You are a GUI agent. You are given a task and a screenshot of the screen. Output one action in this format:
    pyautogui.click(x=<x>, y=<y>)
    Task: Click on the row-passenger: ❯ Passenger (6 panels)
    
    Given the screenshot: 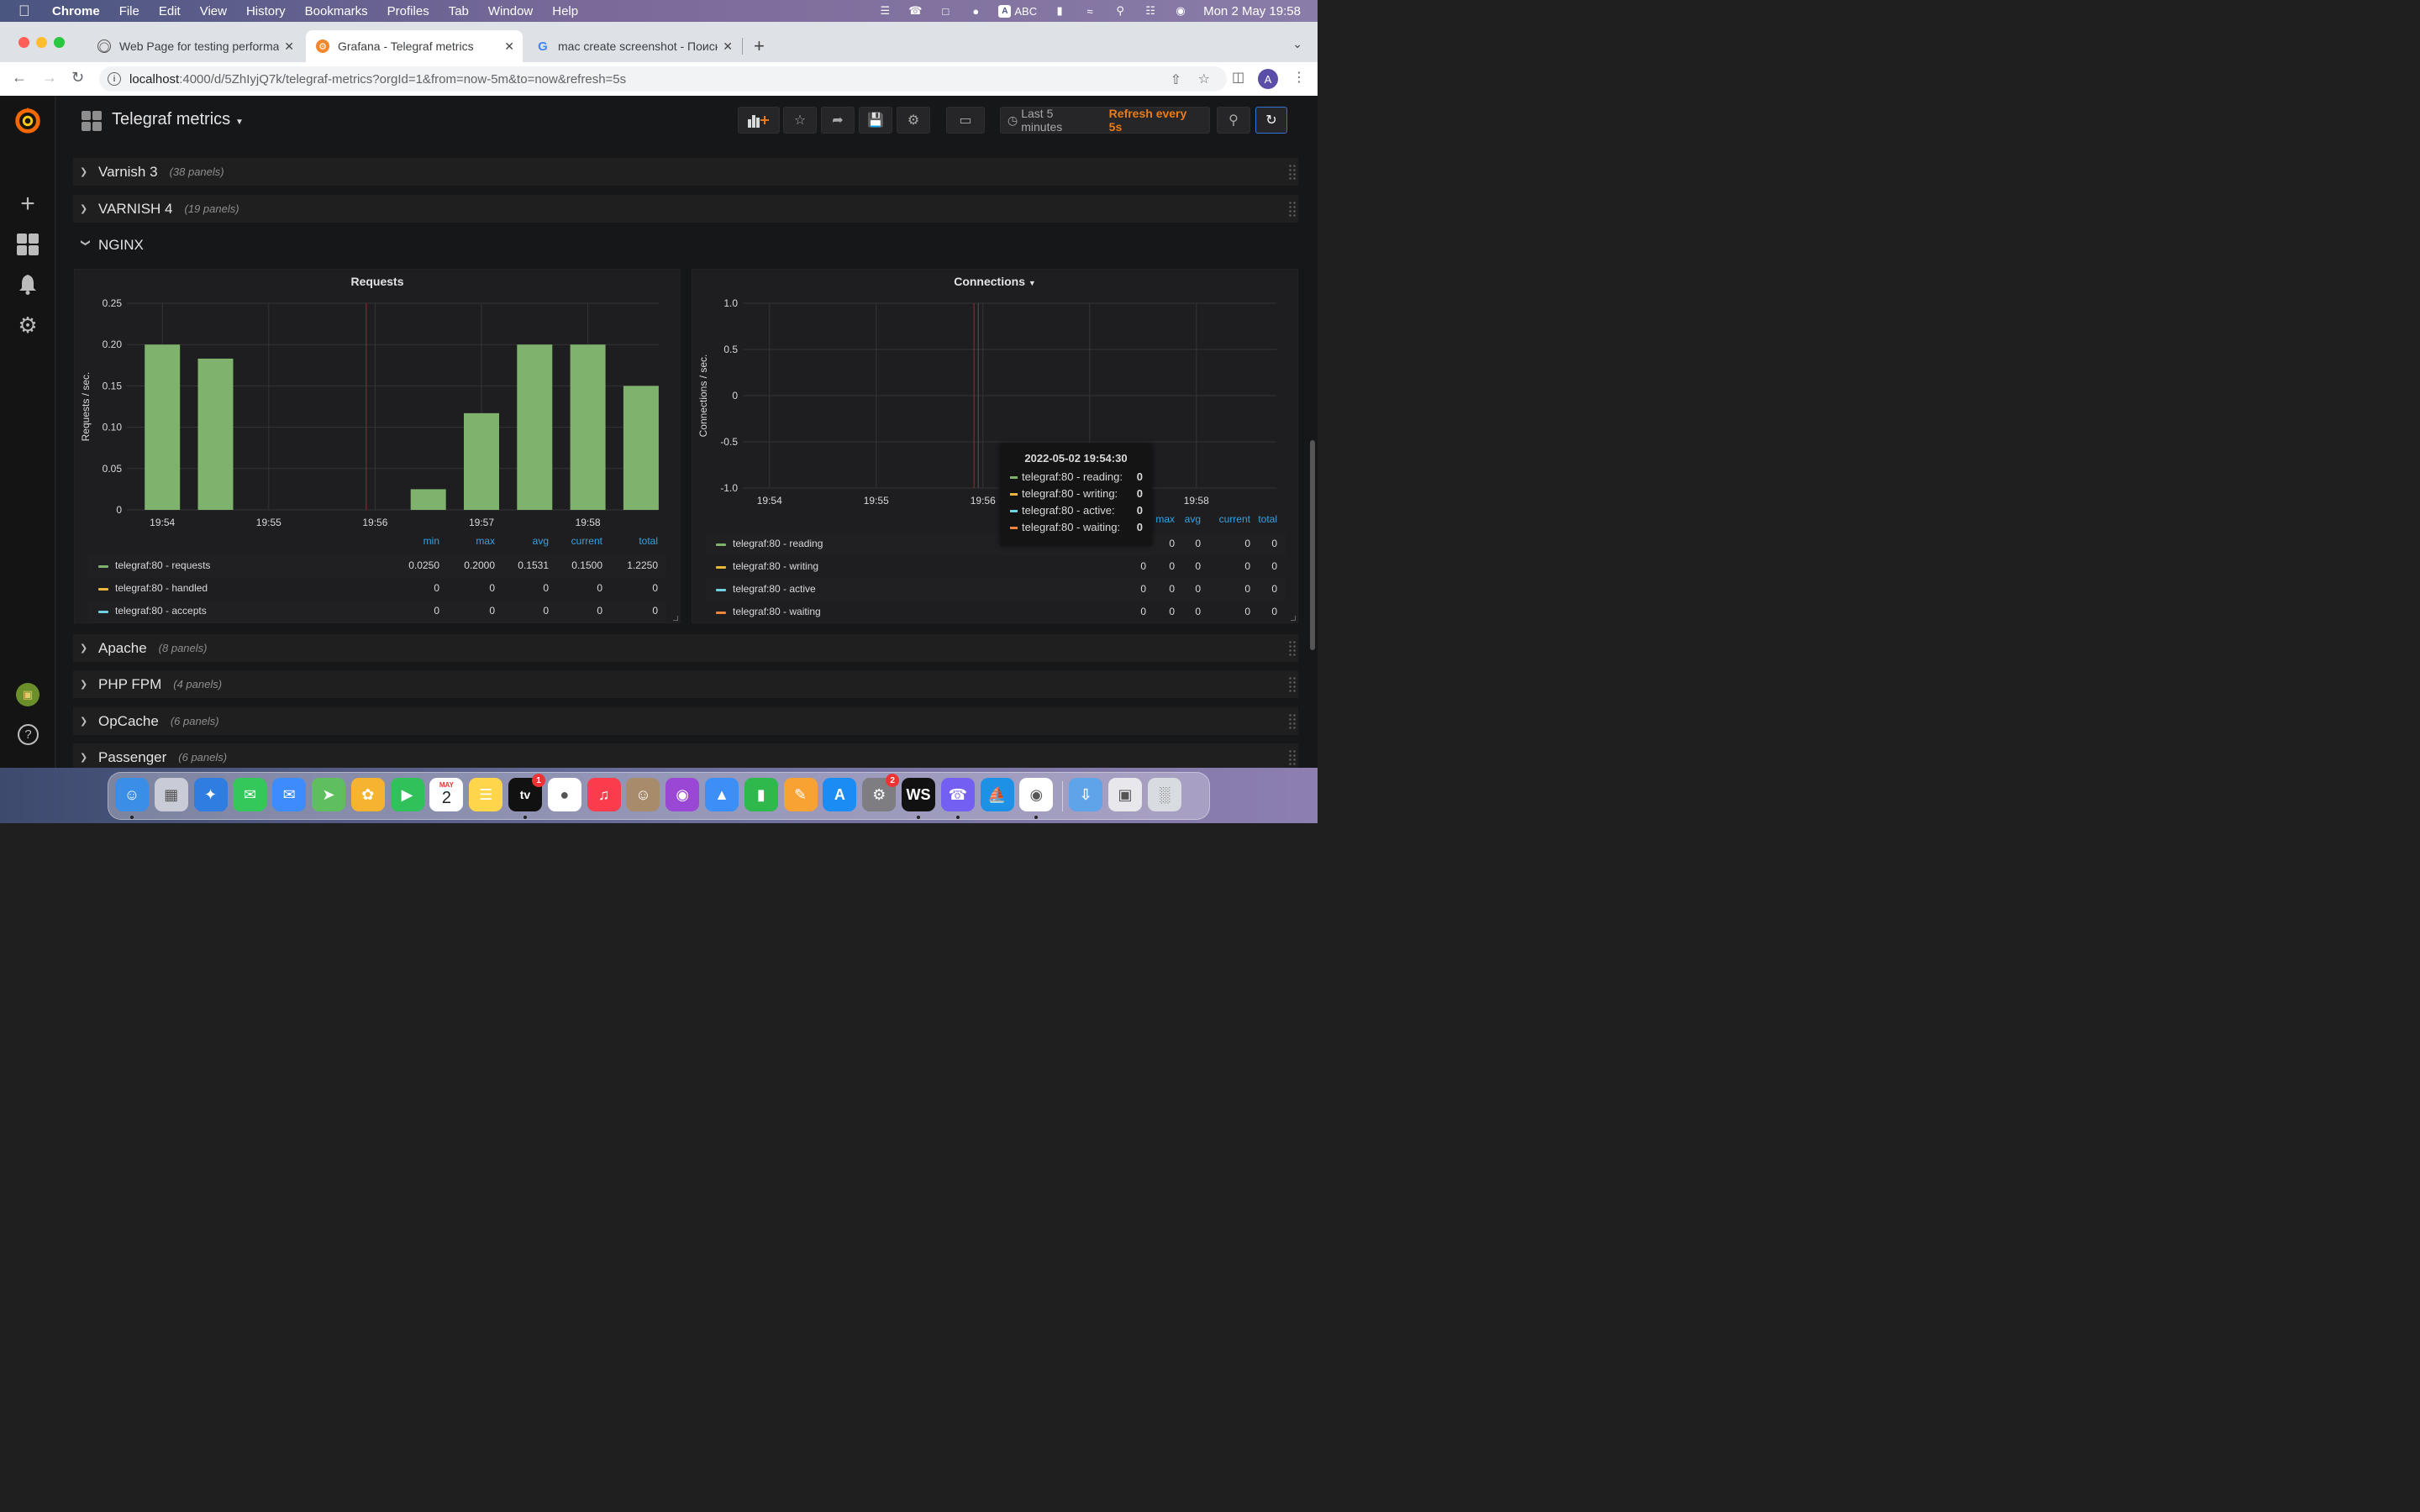 What is the action you would take?
    pyautogui.click(x=686, y=755)
    